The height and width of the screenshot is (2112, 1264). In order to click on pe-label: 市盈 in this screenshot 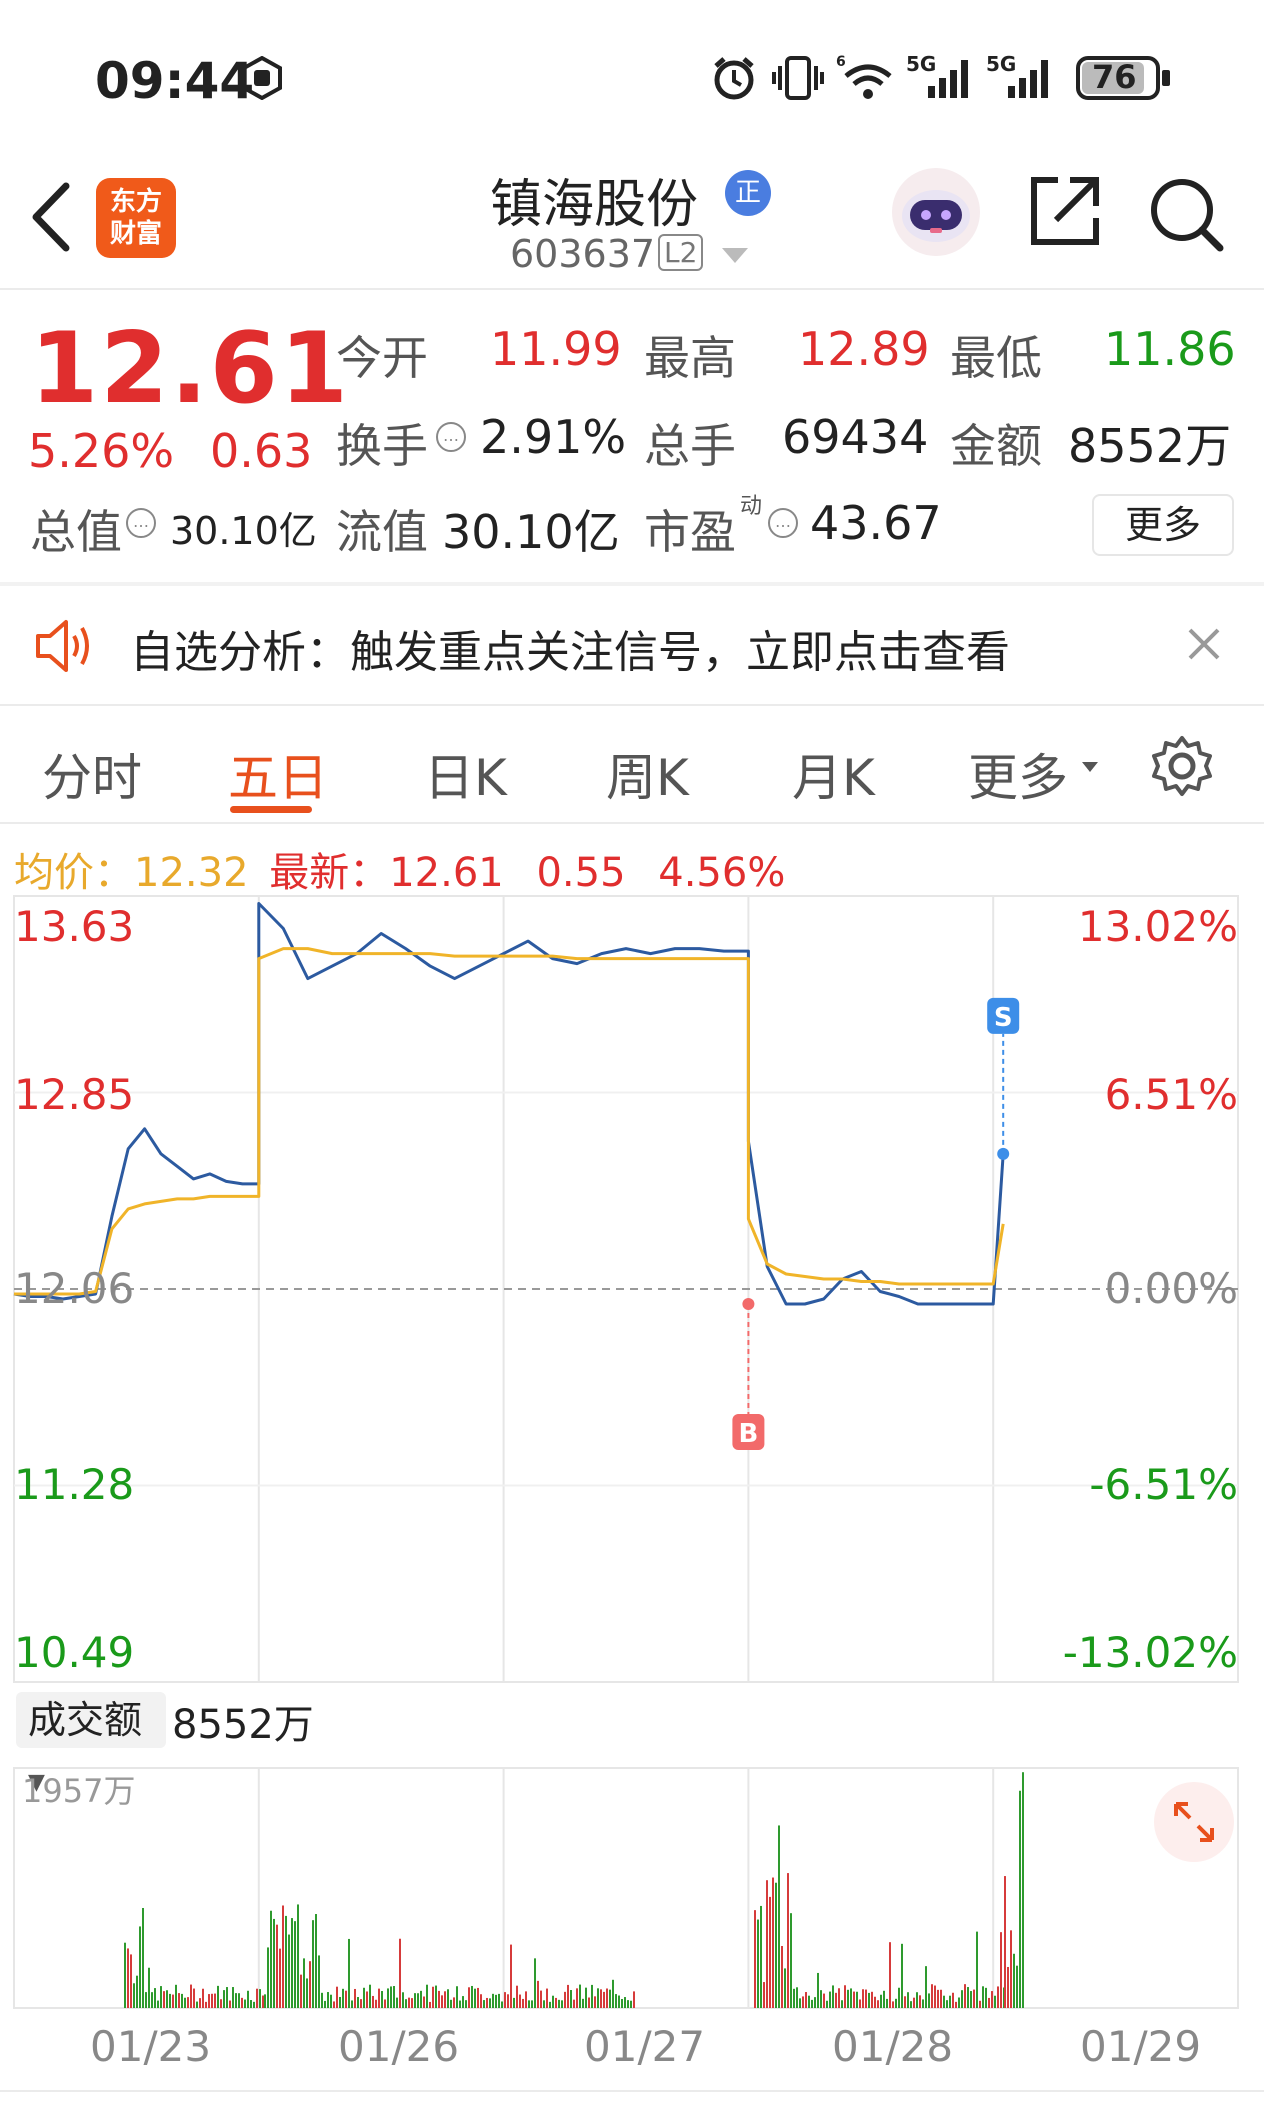, I will do `click(690, 532)`.